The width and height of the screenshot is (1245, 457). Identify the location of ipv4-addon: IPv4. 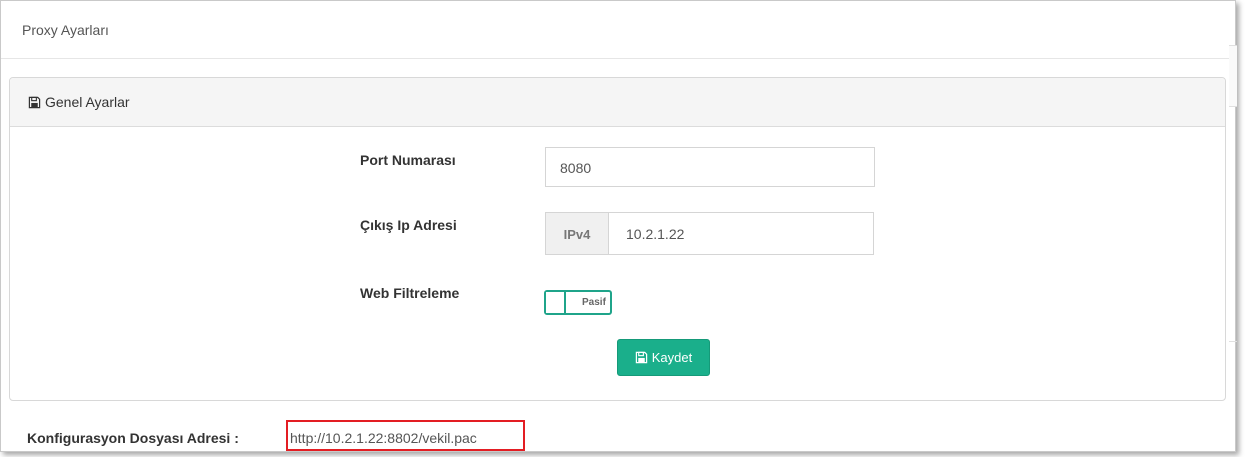
(577, 233).